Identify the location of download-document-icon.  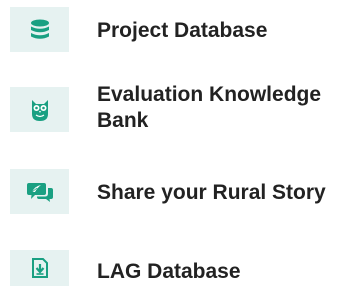
(39, 268).